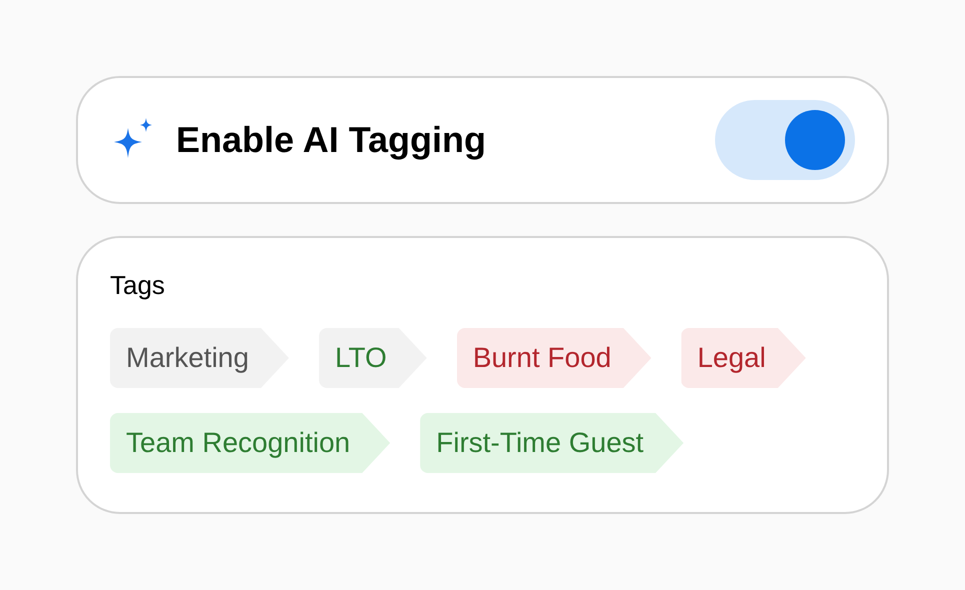 This screenshot has width=965, height=590. I want to click on setting-label: Enable AI Tagging, so click(332, 140).